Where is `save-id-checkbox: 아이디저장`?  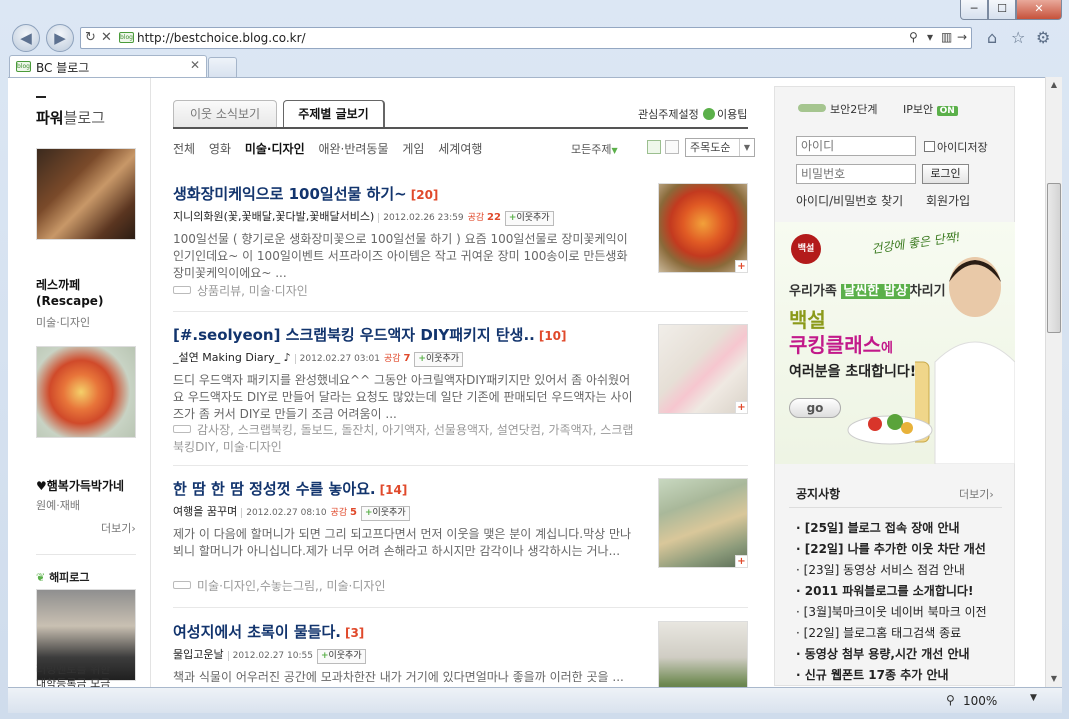
save-id-checkbox: 아이디저장 is located at coordinates (956, 147).